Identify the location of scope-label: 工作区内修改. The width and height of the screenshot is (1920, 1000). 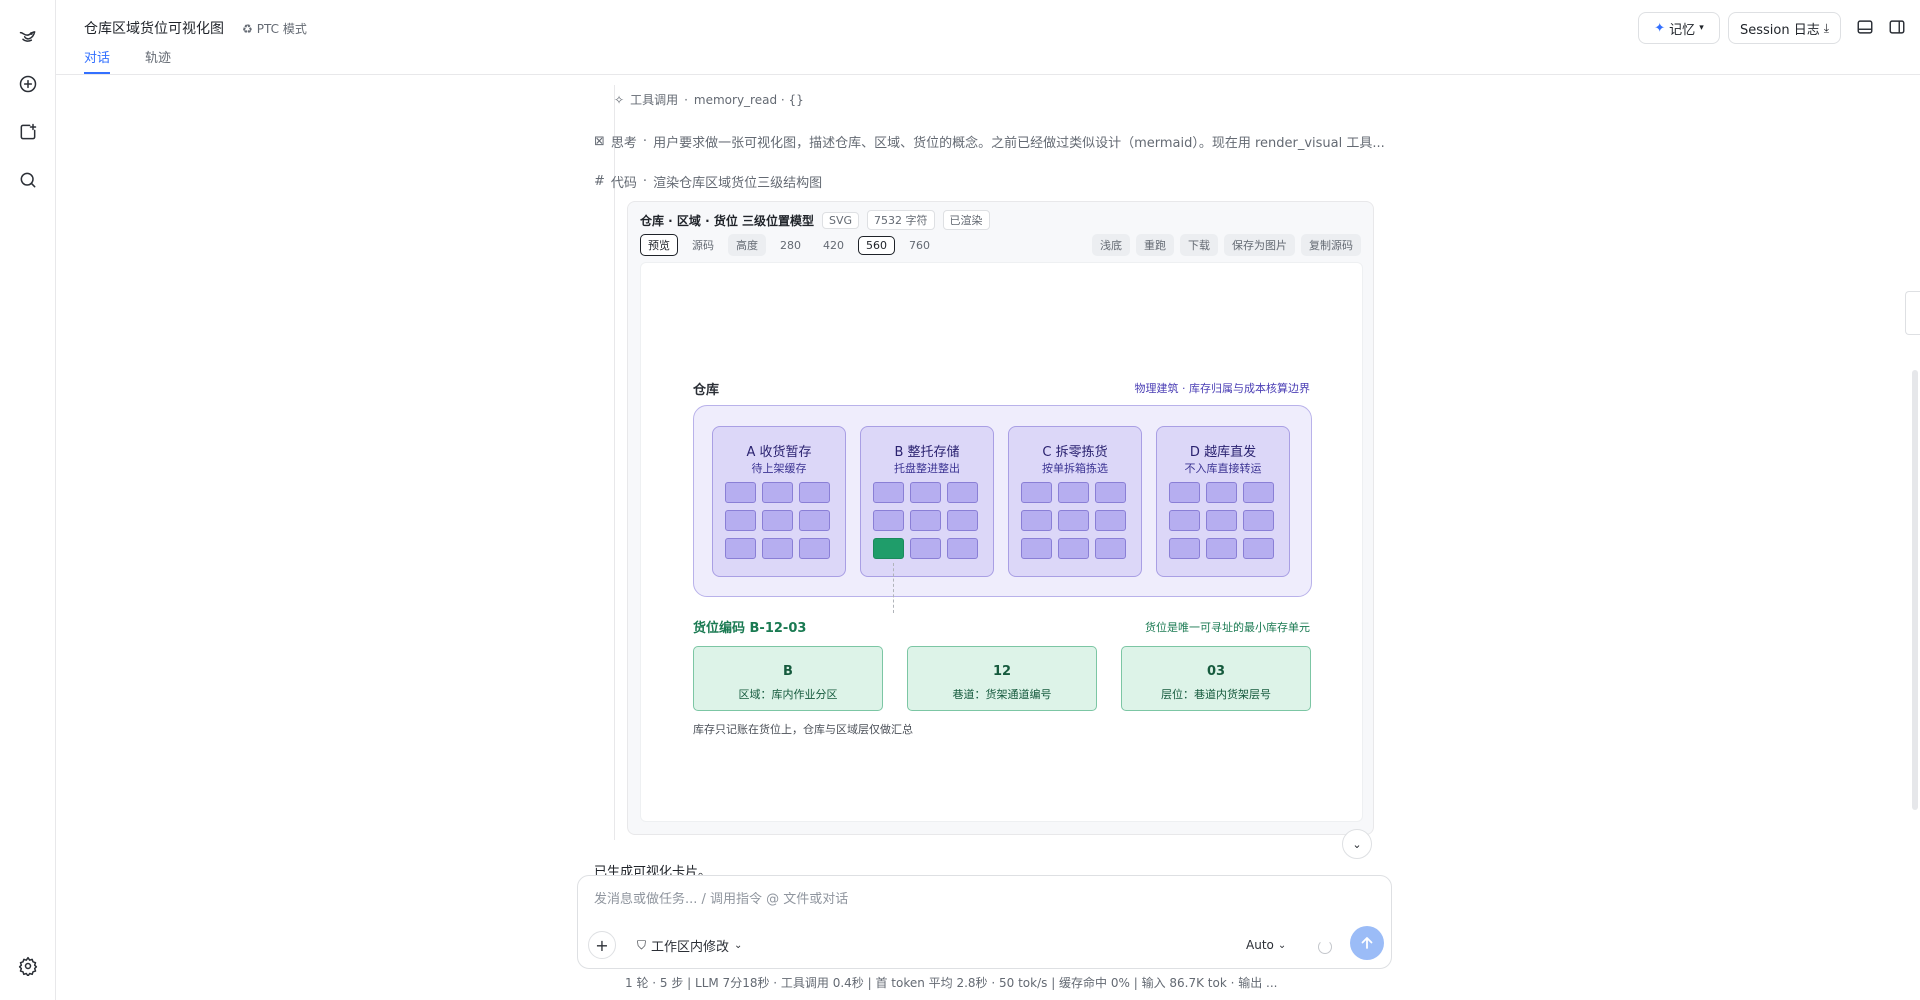
(690, 947).